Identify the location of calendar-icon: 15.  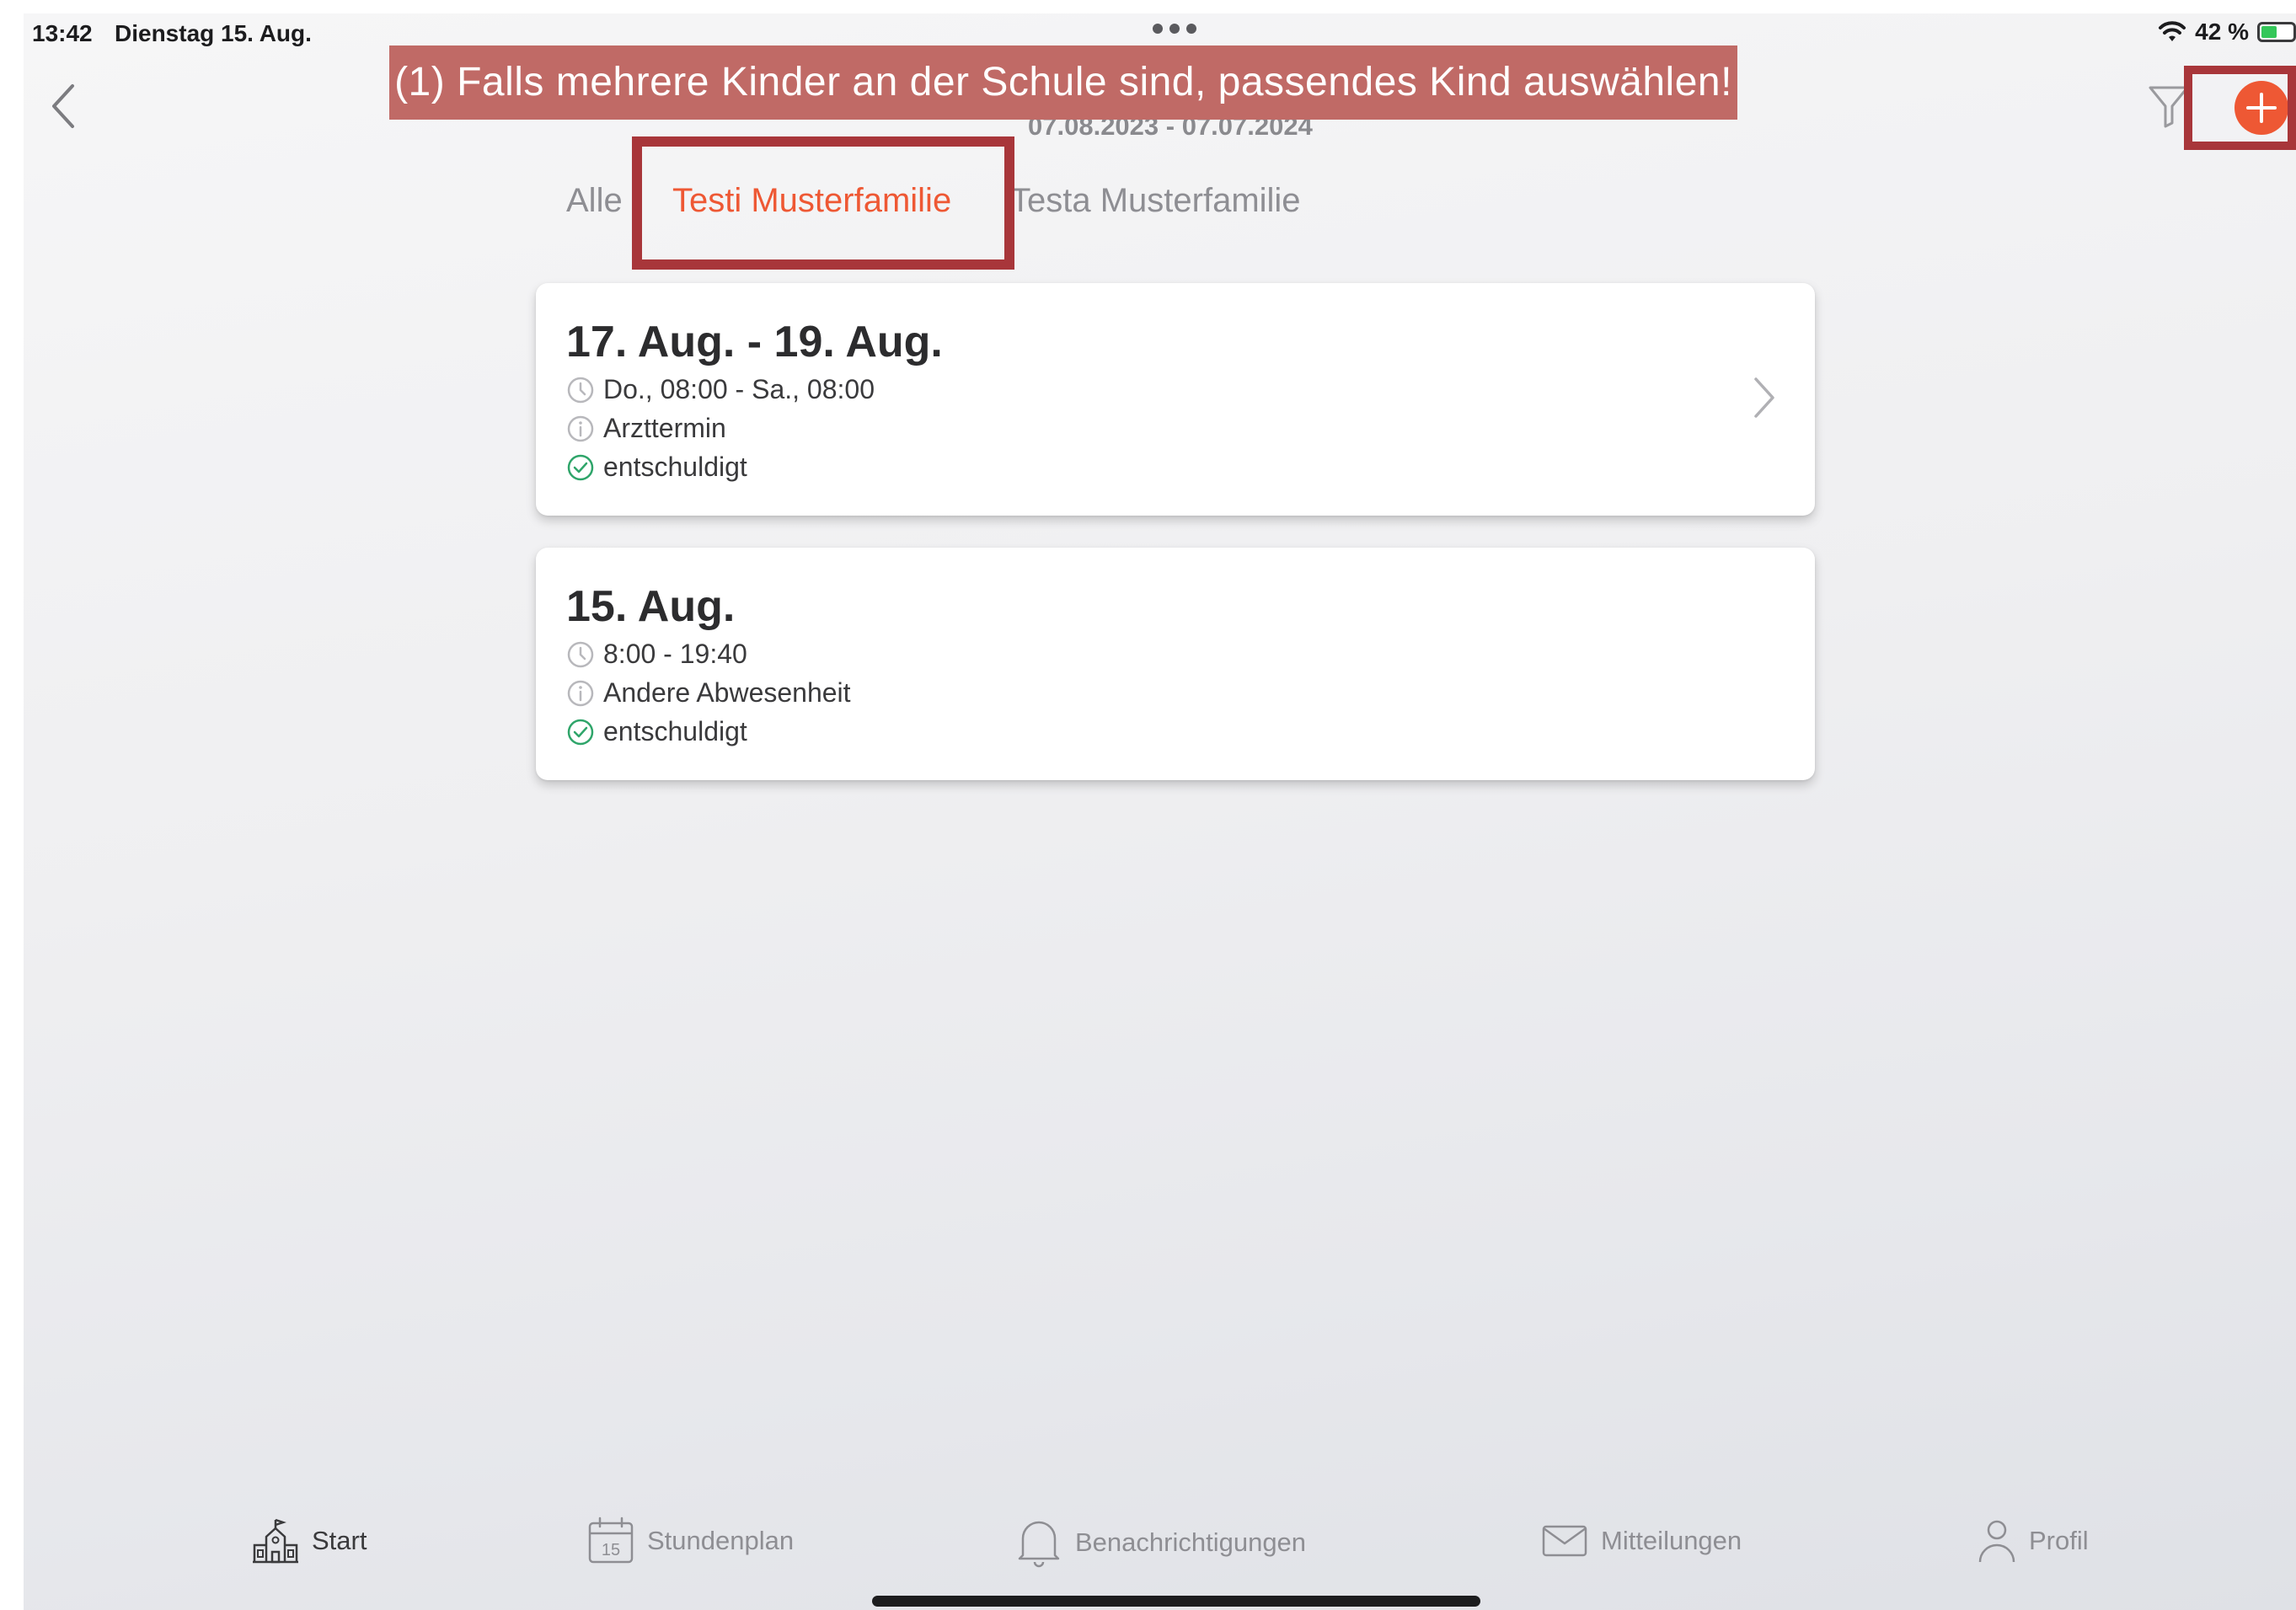
(611, 1540).